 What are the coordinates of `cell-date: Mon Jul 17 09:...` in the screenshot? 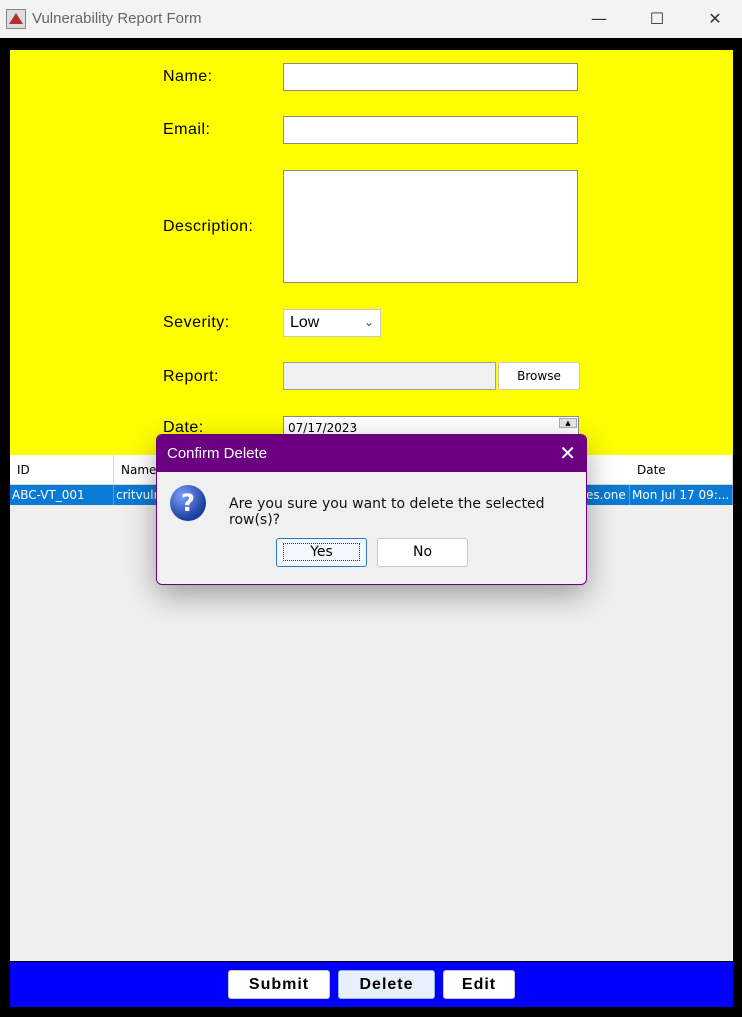 It's located at (681, 495).